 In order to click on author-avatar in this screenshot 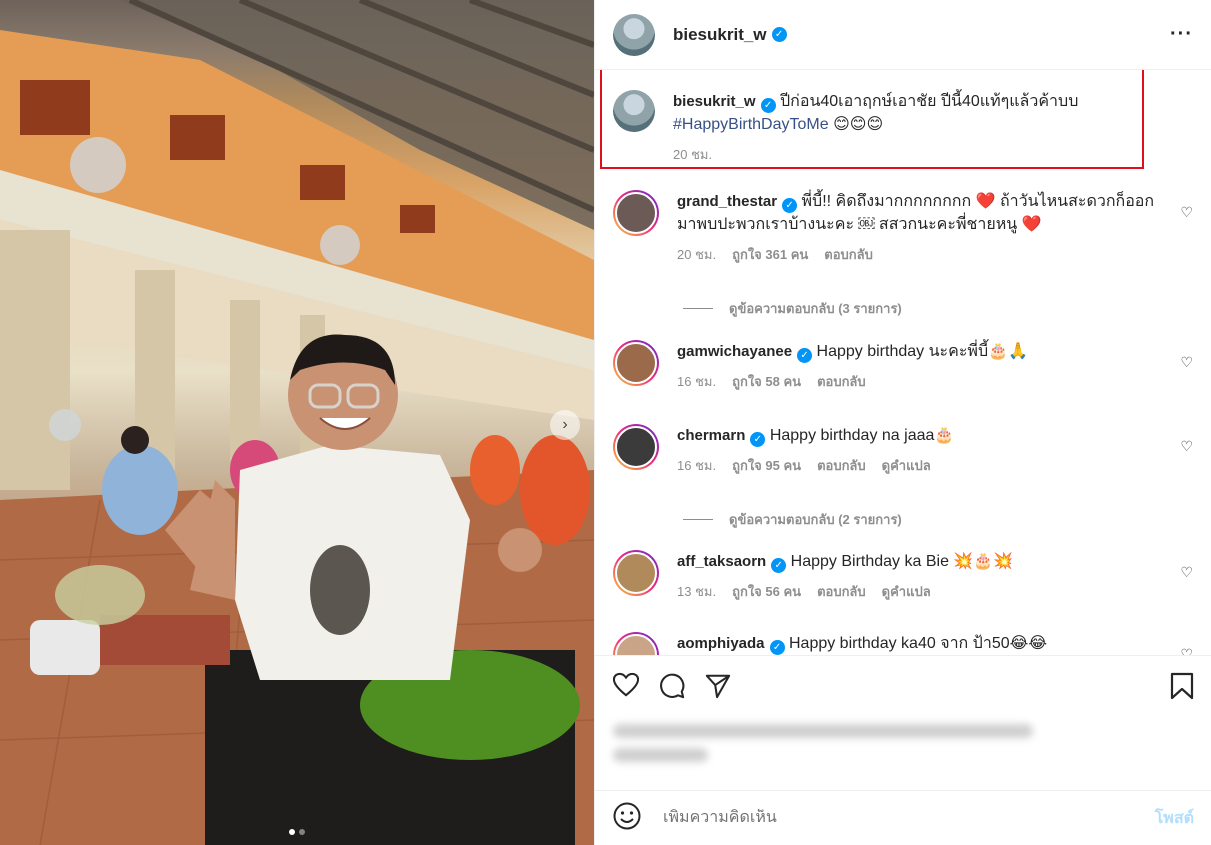, I will do `click(634, 34)`.